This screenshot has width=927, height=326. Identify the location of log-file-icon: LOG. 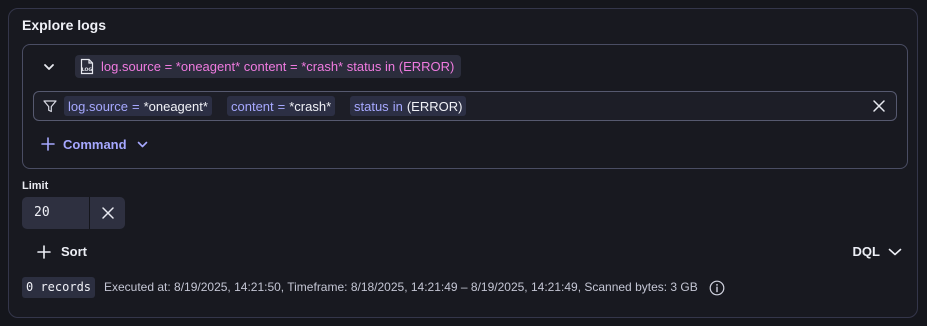
(87, 66).